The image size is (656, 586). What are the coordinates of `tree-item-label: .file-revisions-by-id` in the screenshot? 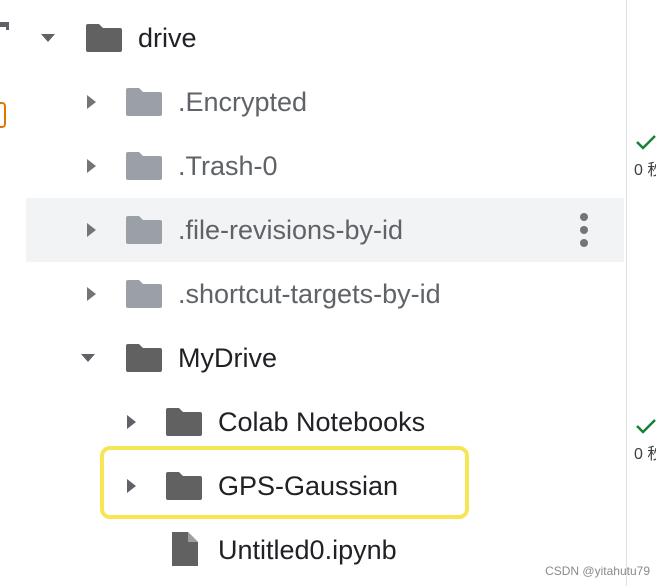 It's located at (291, 230).